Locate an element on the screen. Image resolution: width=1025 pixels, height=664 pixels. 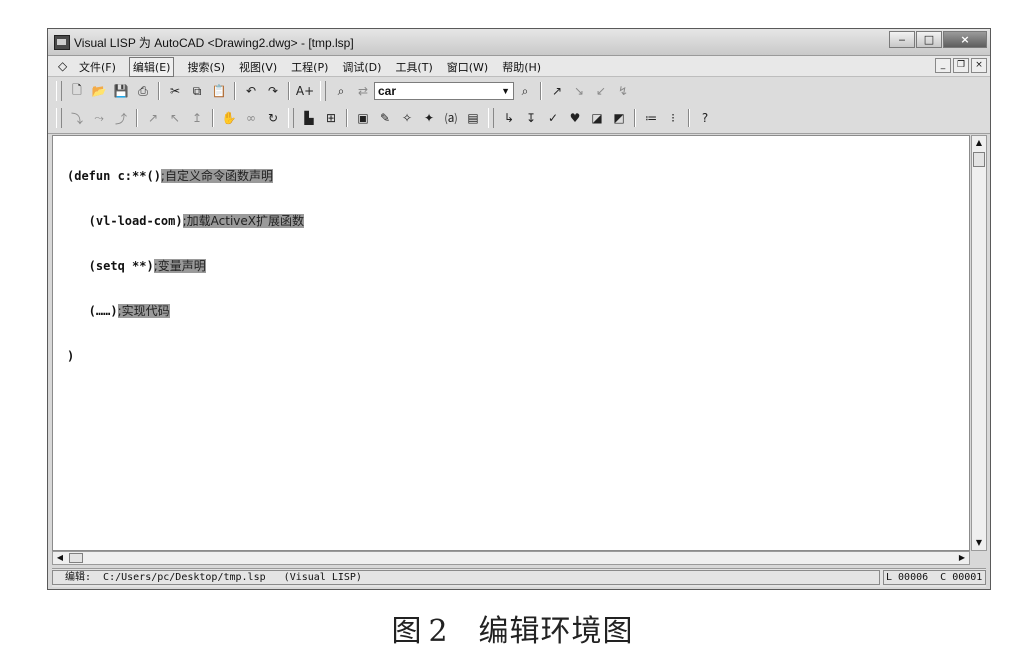
find-icon: ⌕ is located at coordinates (341, 91).